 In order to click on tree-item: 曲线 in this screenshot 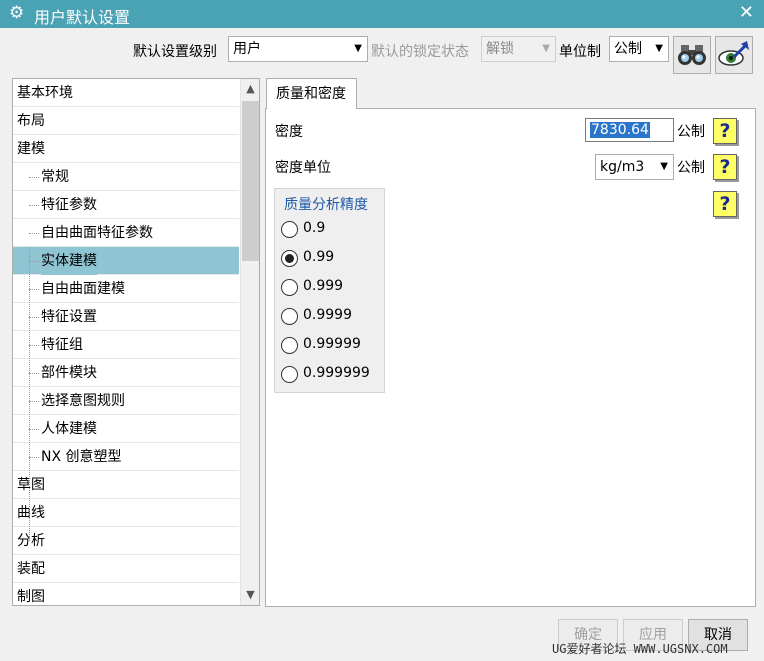, I will do `click(126, 513)`.